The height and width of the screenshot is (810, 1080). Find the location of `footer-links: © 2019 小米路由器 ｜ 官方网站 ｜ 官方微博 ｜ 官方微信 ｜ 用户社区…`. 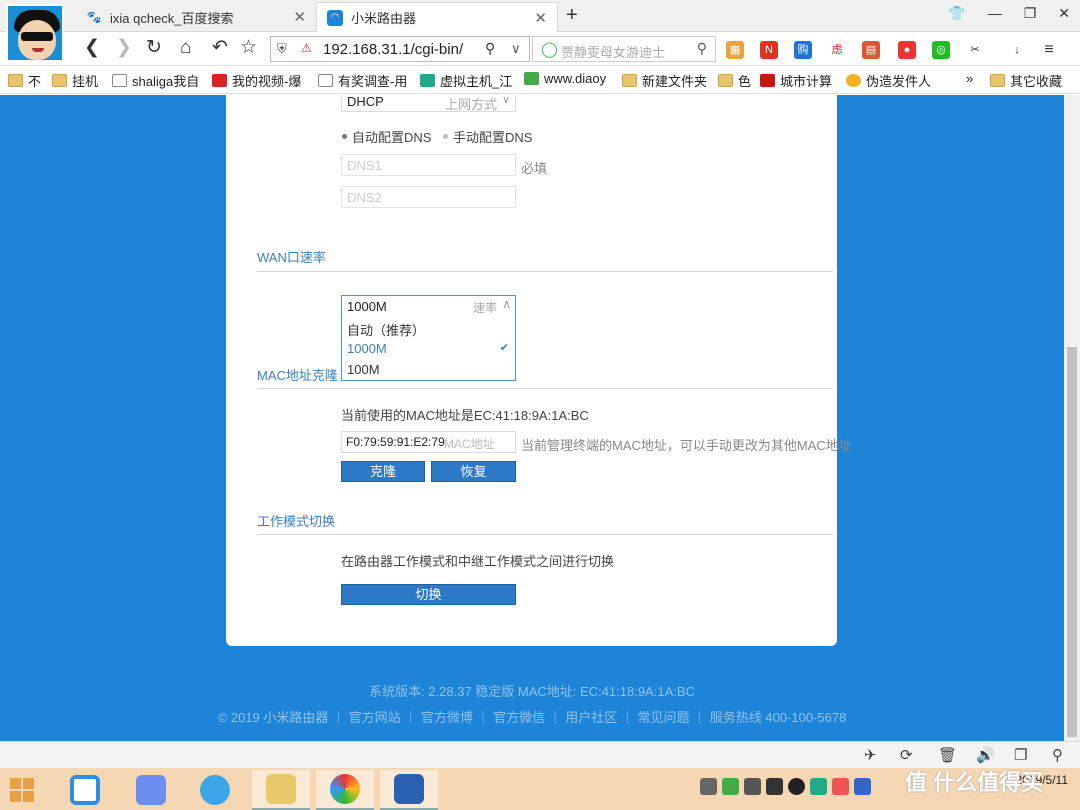

footer-links: © 2019 小米路由器 ｜ 官方网站 ｜ 官方微博 ｜ 官方微信 ｜ 用户社区… is located at coordinates (532, 716).